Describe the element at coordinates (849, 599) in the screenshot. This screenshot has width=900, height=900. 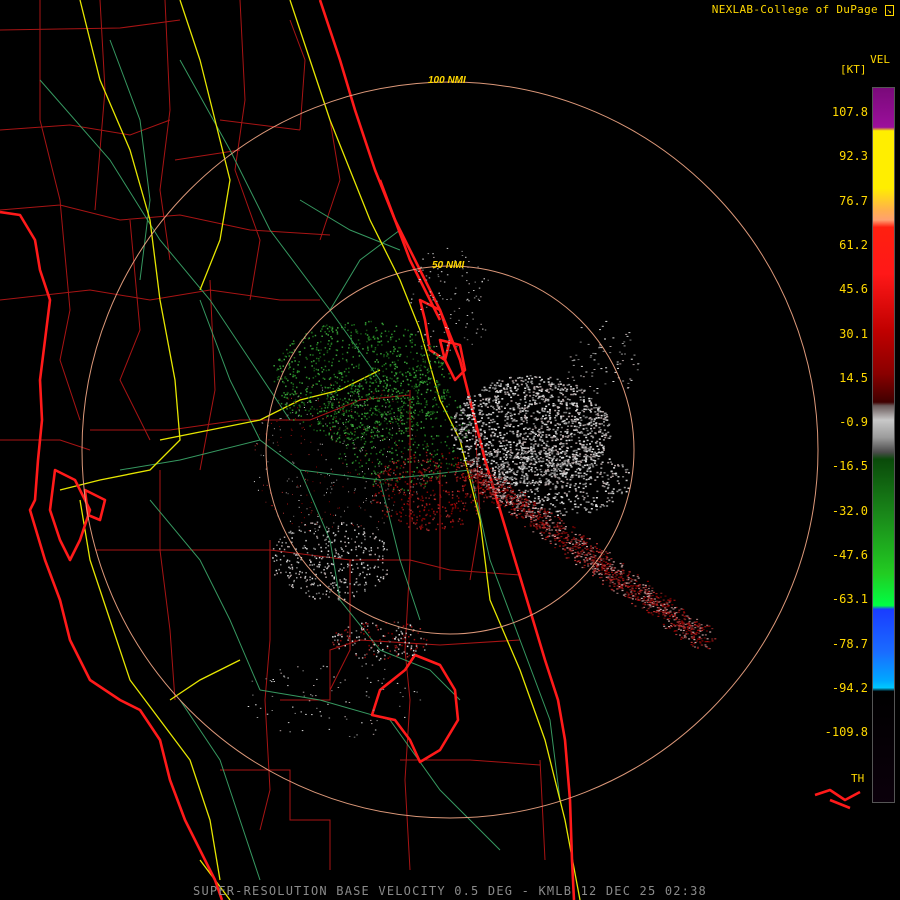
I see `legend-tick-label: -63.1` at that location.